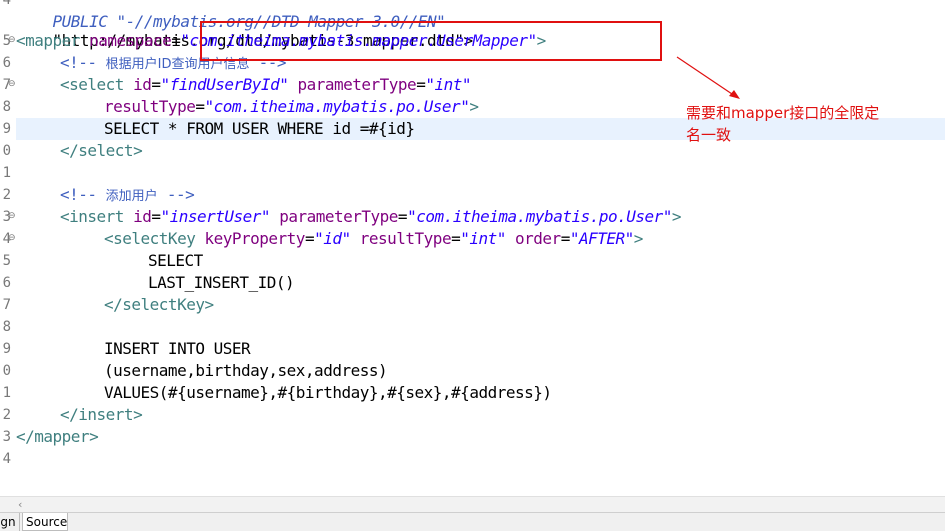  Describe the element at coordinates (783, 124) in the screenshot. I see `annotation-note: 需要和mapper接口的全限定名一致` at that location.